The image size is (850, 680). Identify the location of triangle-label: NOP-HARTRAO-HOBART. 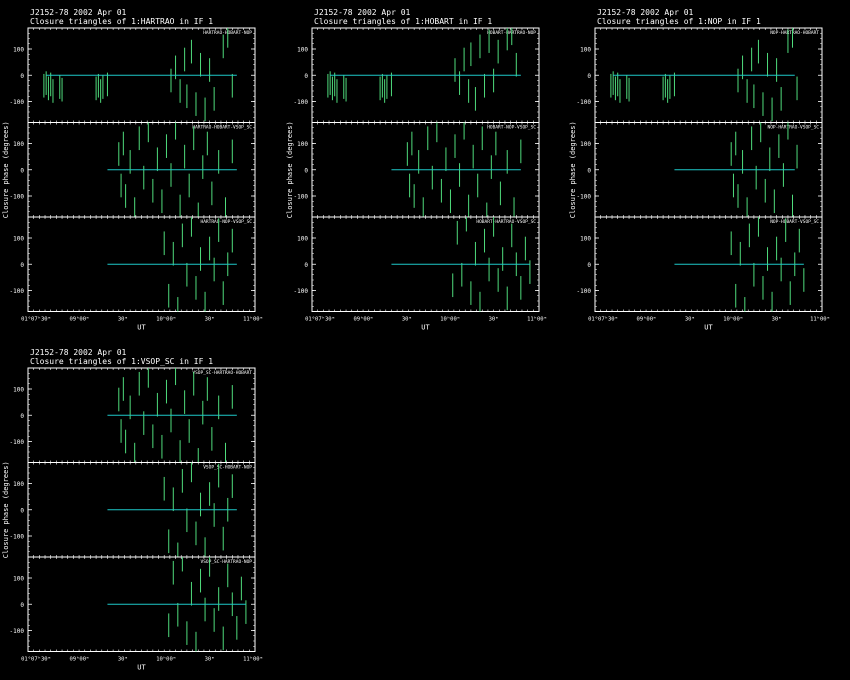
(794, 33).